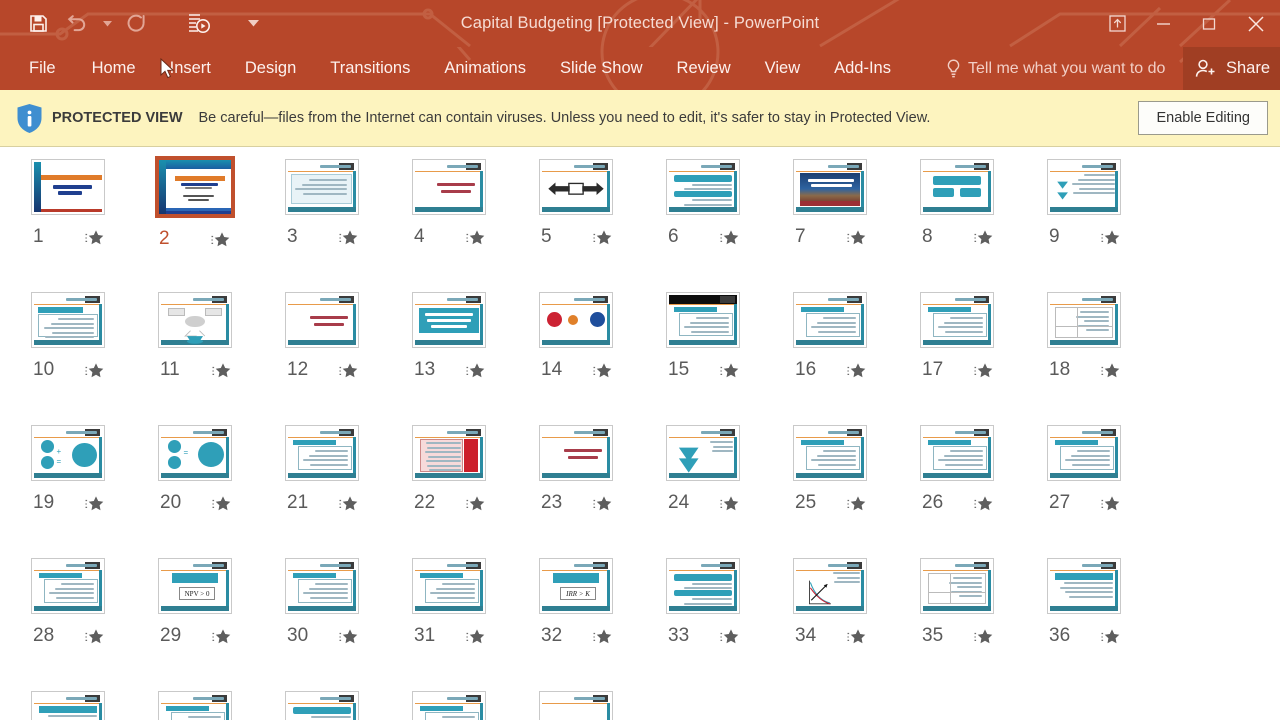  What do you see at coordinates (729, 469) in the screenshot?
I see `slide-thumbnail-24: 24` at bounding box center [729, 469].